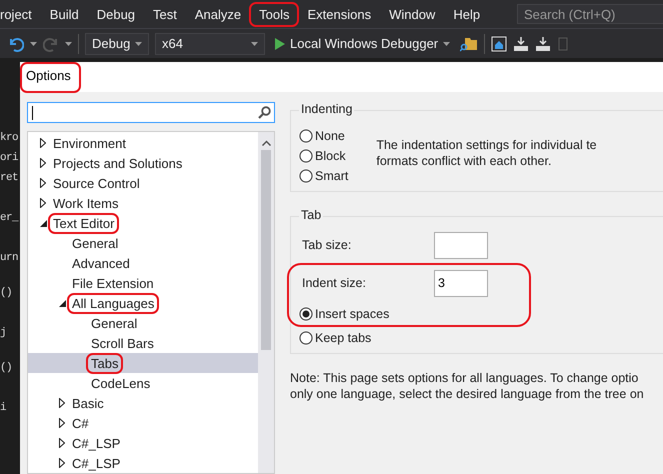 Image resolution: width=663 pixels, height=474 pixels. What do you see at coordinates (461, 283) in the screenshot?
I see `indent-size-field: 3` at bounding box center [461, 283].